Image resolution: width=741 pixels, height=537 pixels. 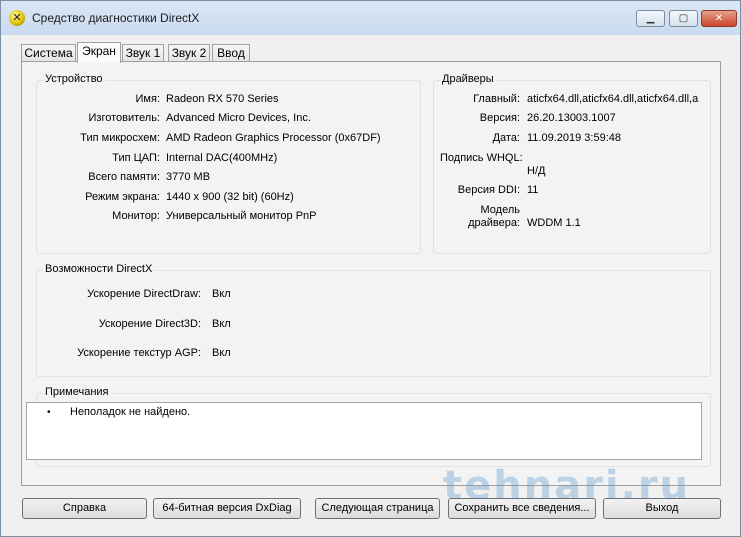 I want to click on driver-model-label-1: Модель, so click(x=500, y=210).